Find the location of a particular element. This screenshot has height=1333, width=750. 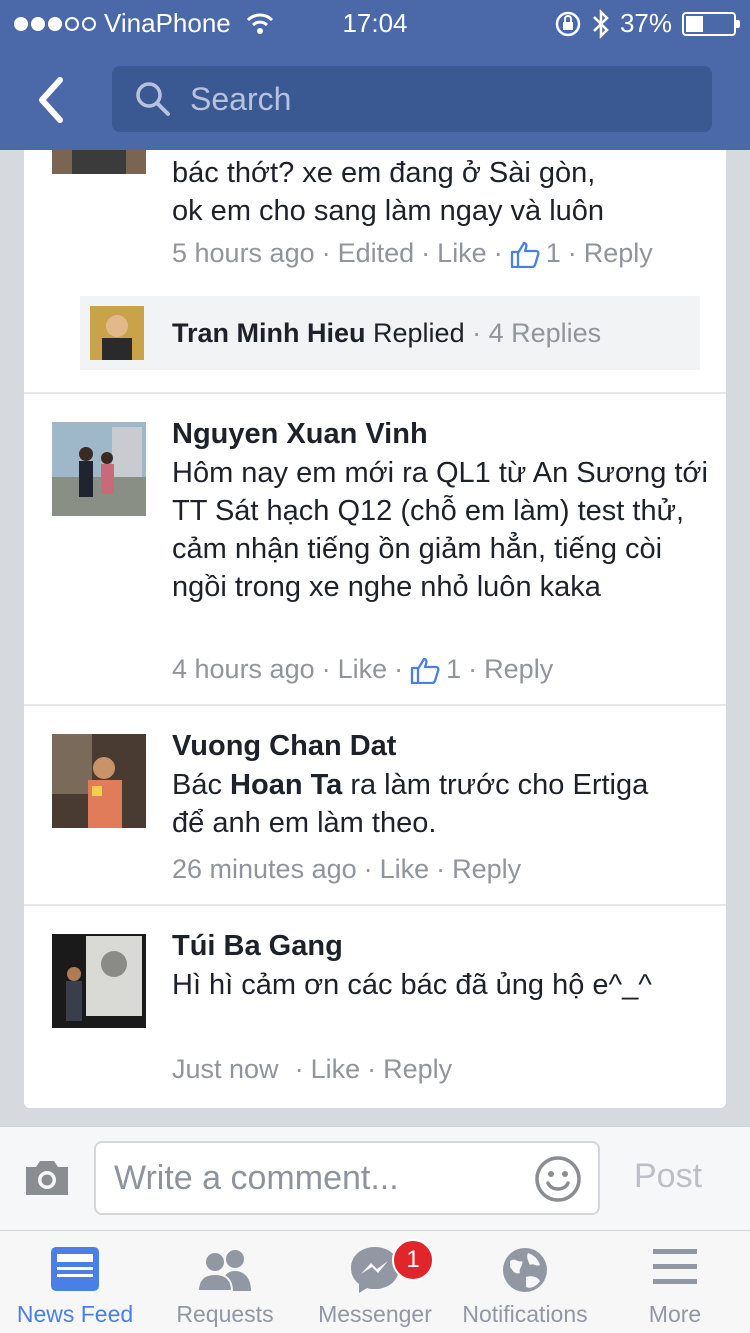

replier-name: Tran Minh Hieu is located at coordinates (269, 333).